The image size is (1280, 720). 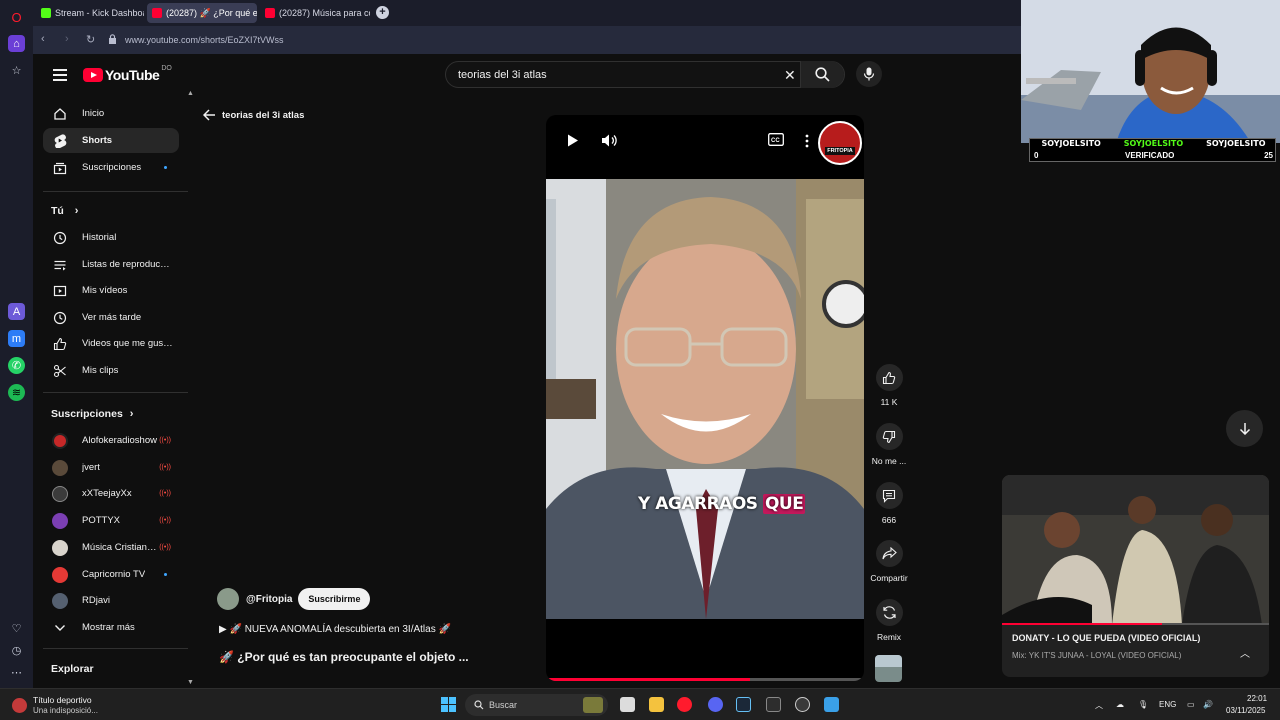 I want to click on clear-search-icon: ✕, so click(x=790, y=75).